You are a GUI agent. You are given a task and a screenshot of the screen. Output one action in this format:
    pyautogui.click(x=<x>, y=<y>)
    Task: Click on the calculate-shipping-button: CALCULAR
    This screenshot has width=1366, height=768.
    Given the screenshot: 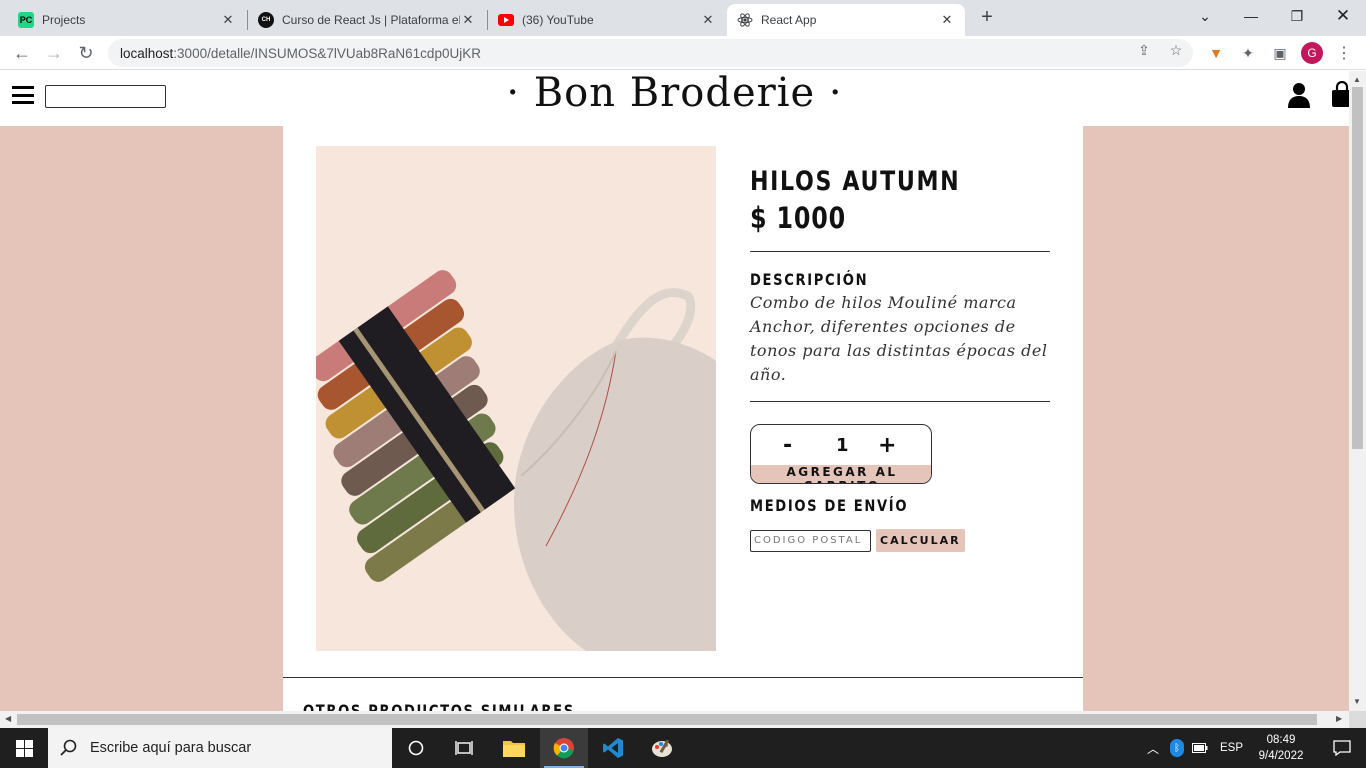 What is the action you would take?
    pyautogui.click(x=920, y=540)
    